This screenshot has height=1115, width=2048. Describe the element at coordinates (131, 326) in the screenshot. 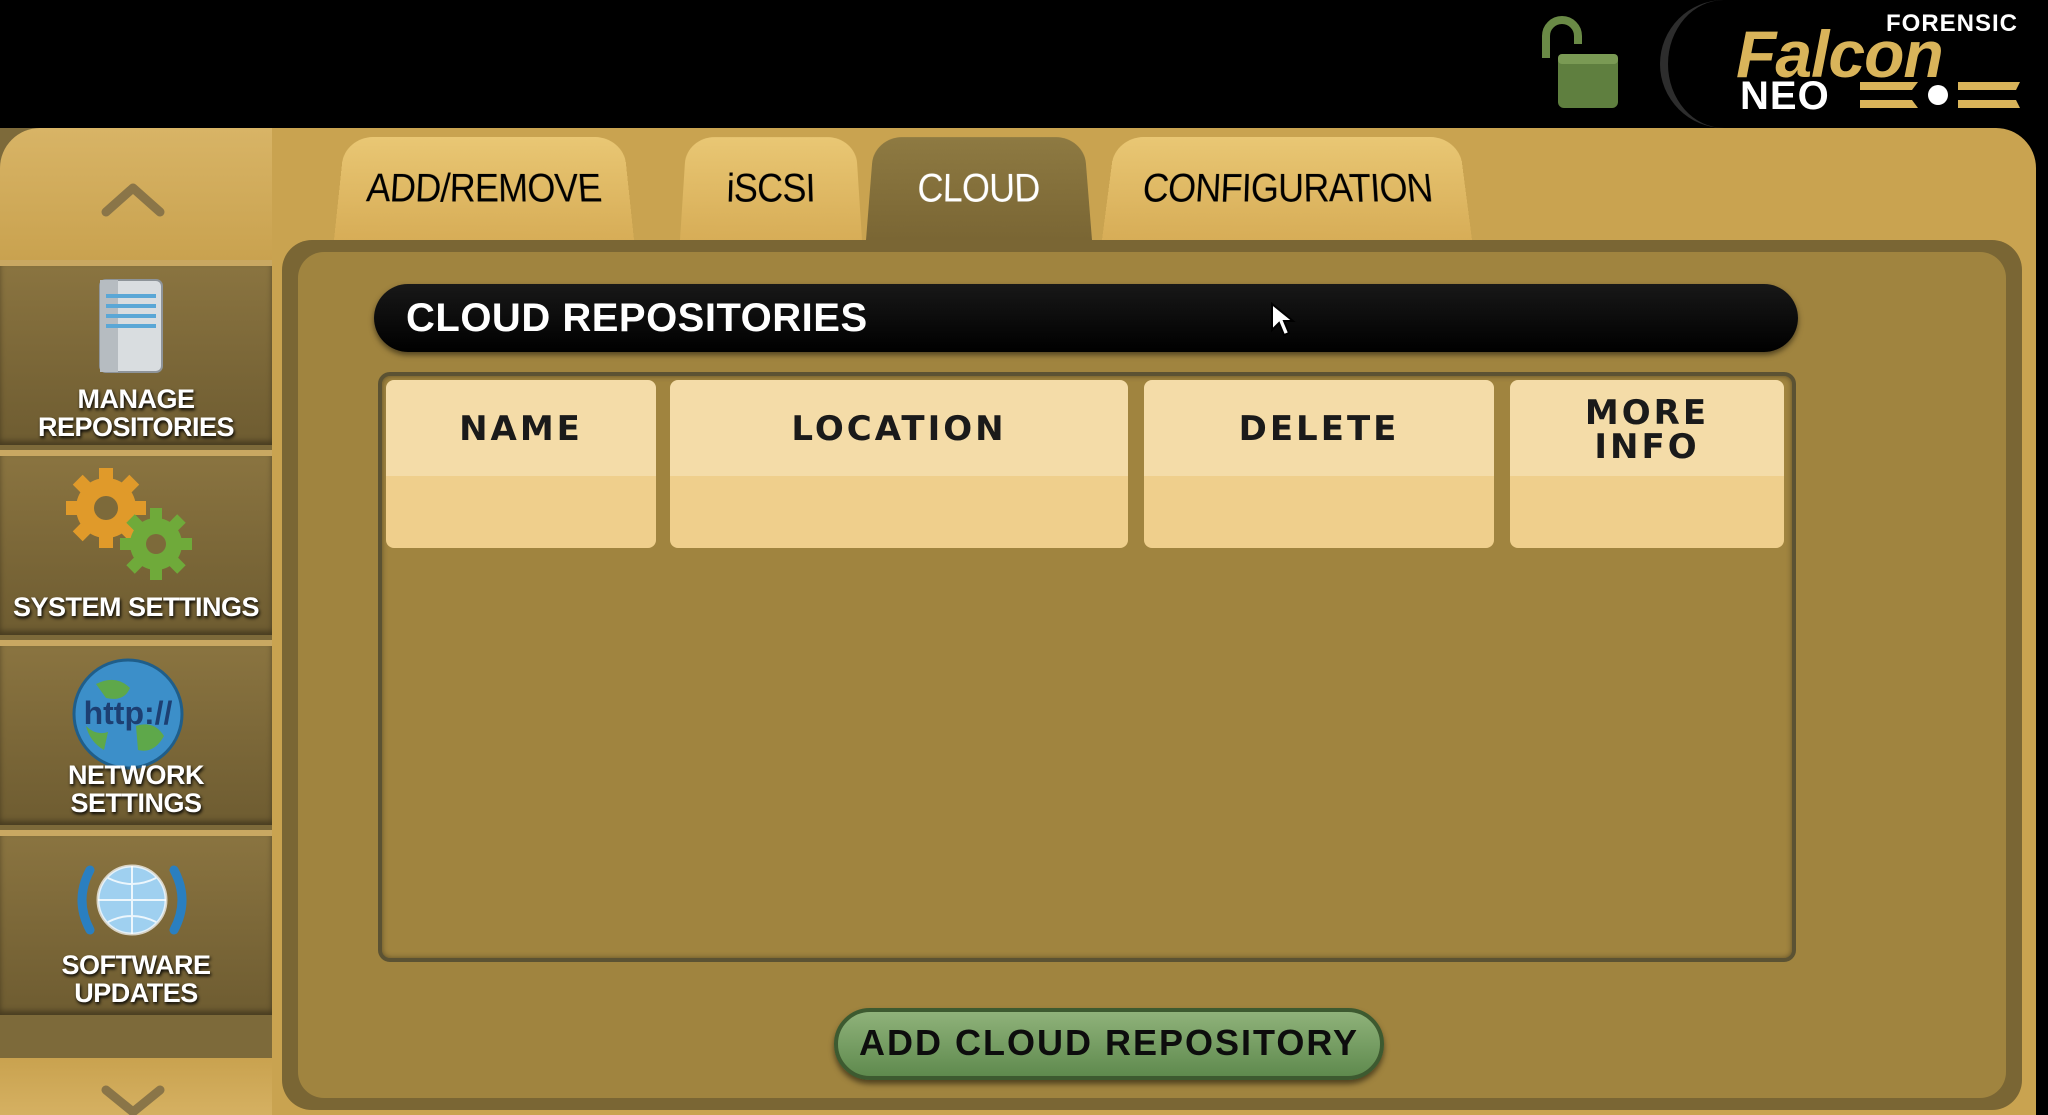

I see `server-icon` at that location.